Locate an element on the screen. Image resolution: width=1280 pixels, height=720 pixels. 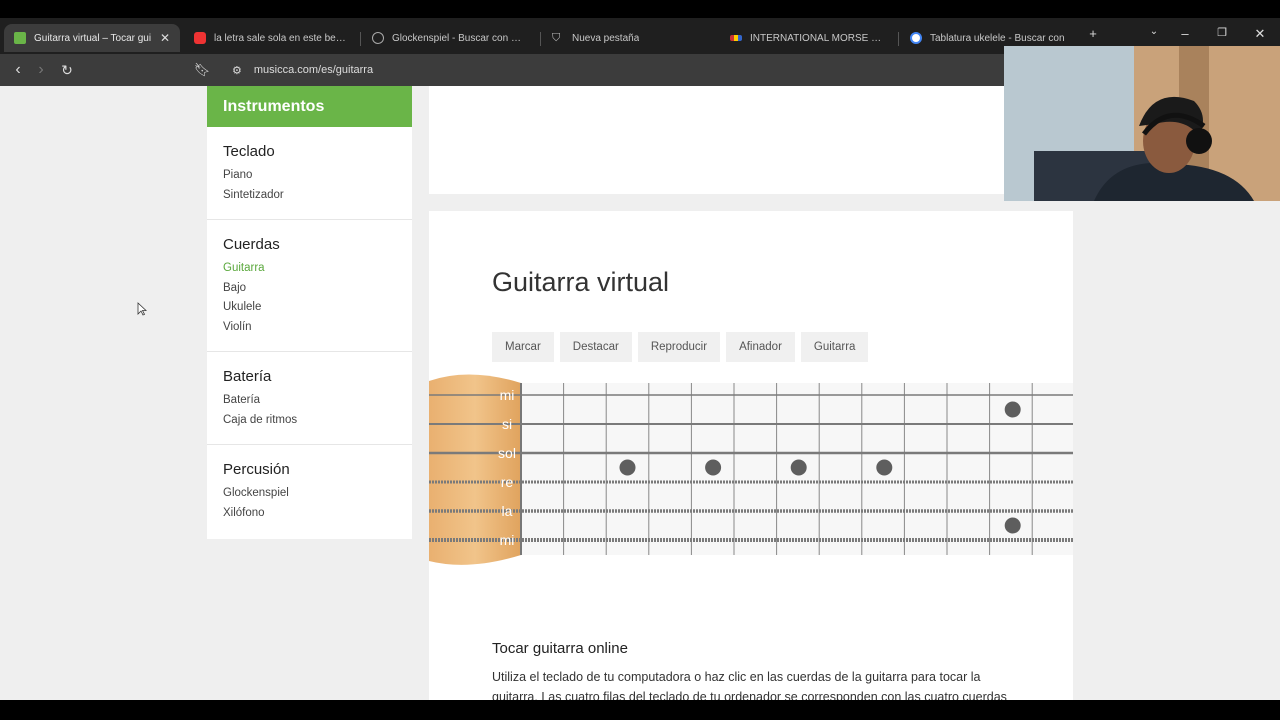
destacar-button: Destacar is located at coordinates (595, 347).